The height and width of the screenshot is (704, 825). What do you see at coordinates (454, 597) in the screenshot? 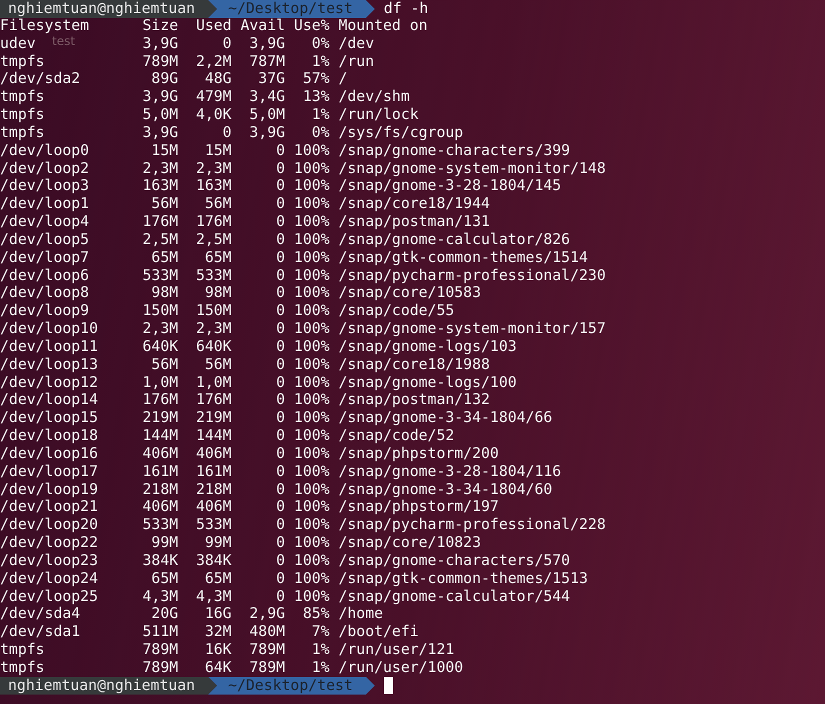
I see `table-cell-text: /snap/gnome-calculator/544` at bounding box center [454, 597].